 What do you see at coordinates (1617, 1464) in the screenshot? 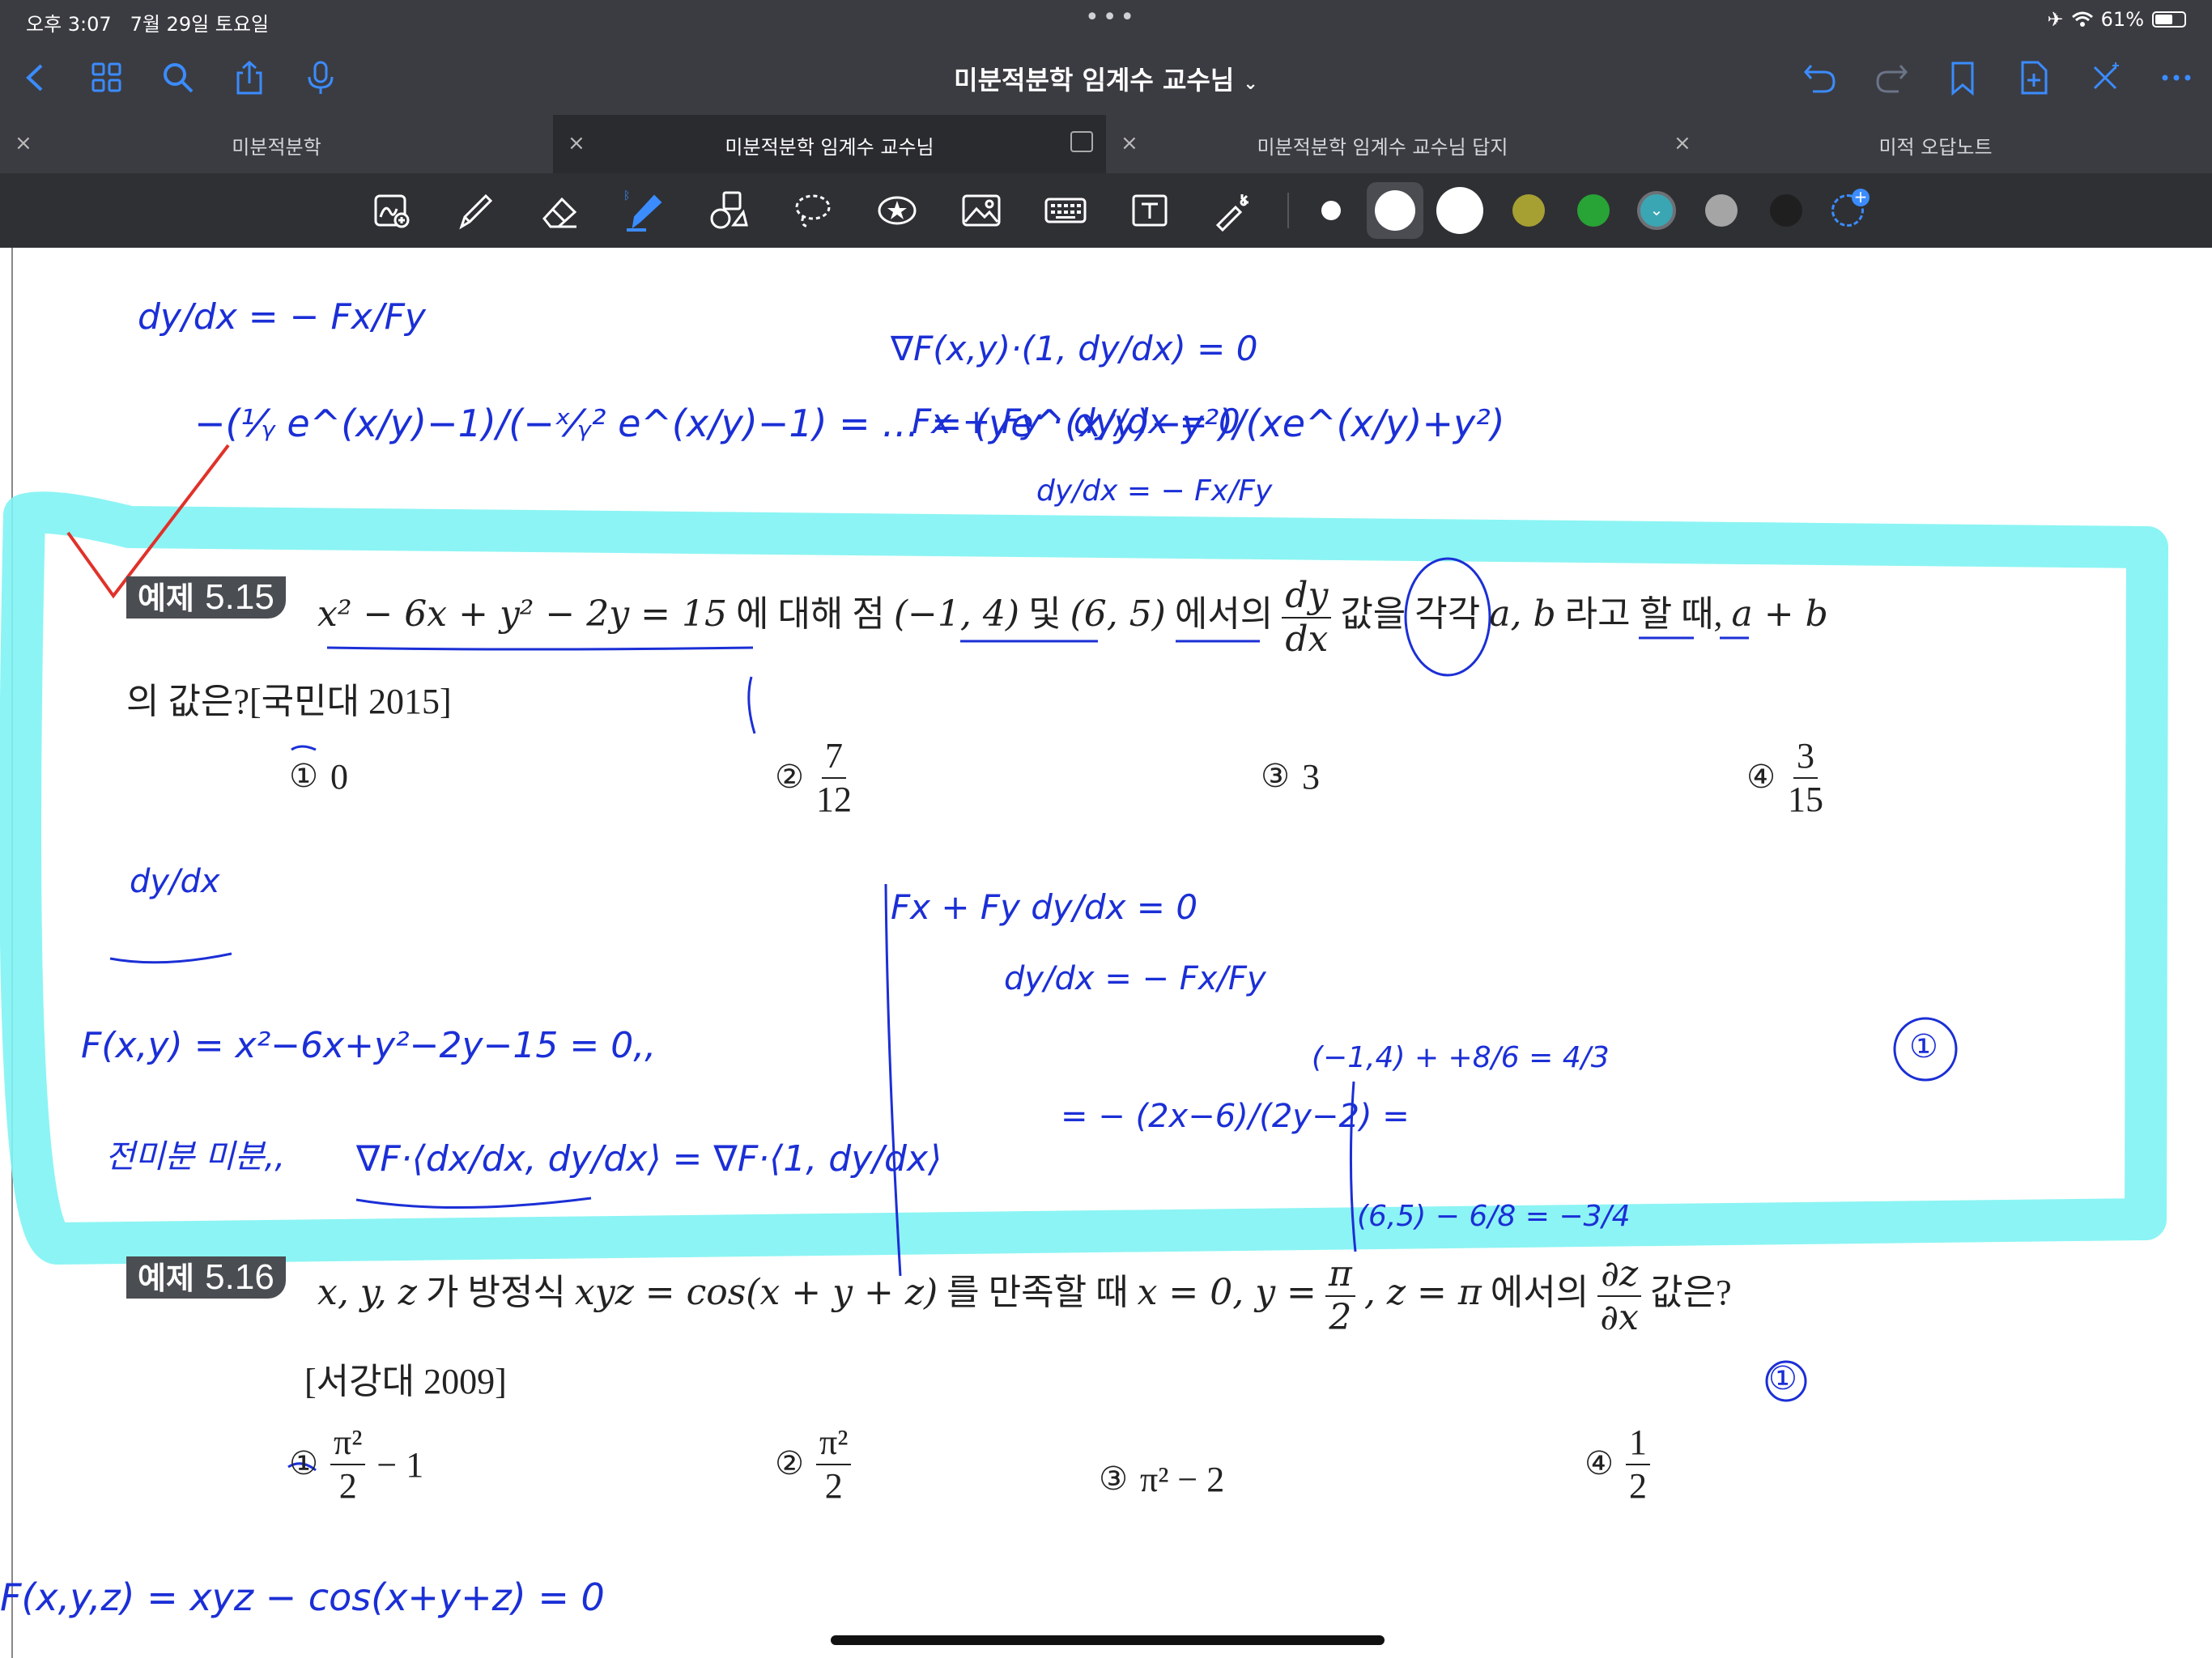
I see `choice-5-16-4: ④12` at bounding box center [1617, 1464].